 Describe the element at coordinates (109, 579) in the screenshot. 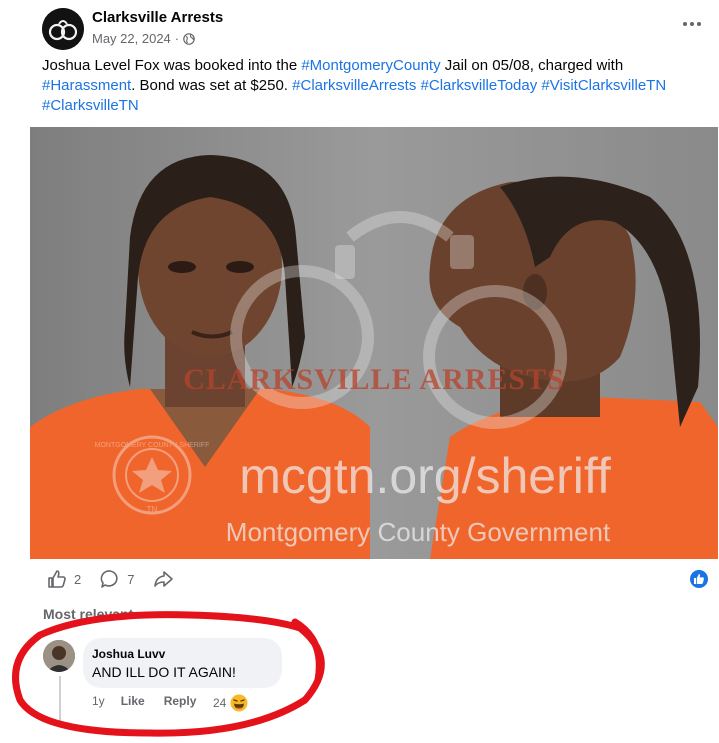

I see `comment-icon` at that location.